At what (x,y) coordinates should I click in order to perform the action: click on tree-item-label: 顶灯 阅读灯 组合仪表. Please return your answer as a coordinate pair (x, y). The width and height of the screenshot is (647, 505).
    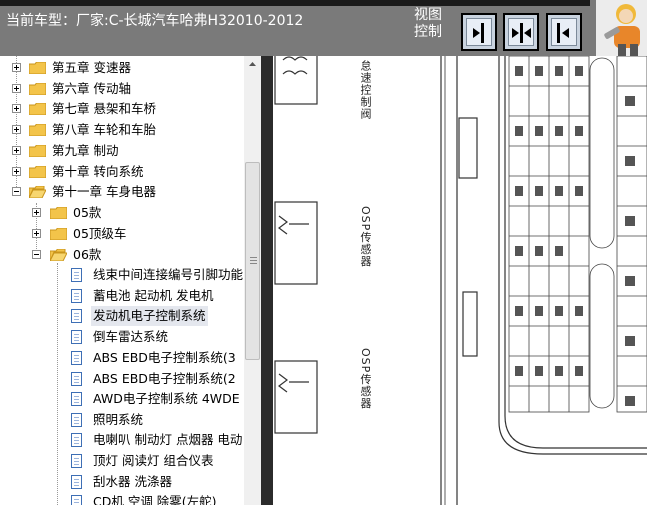
    Looking at the image, I should click on (153, 460).